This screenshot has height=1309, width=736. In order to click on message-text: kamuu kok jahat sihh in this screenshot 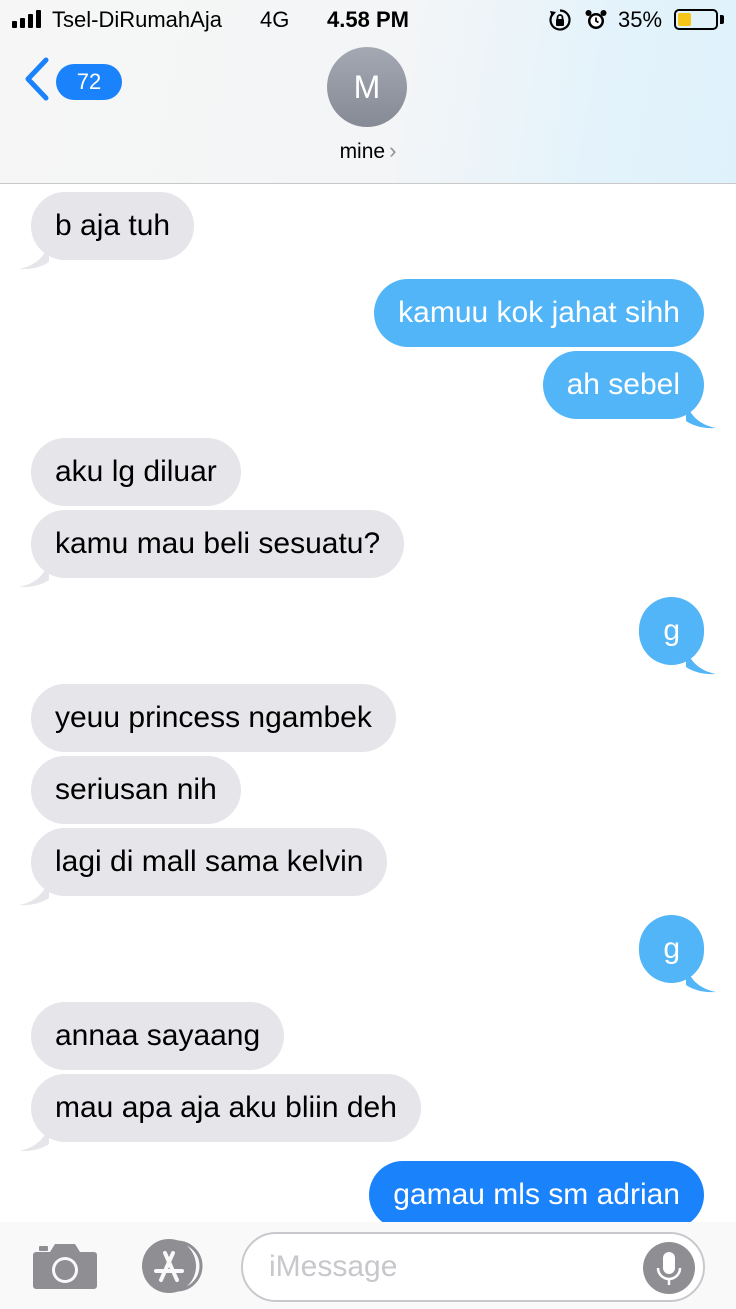, I will do `click(539, 312)`.